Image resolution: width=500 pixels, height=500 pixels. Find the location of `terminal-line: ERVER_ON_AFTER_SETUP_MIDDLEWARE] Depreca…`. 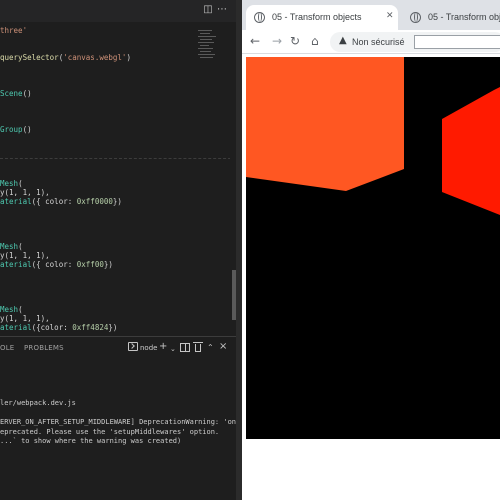

terminal-line: ERVER_ON_AFTER_SETUP_MIDDLEWARE] Depreca… is located at coordinates (118, 422).